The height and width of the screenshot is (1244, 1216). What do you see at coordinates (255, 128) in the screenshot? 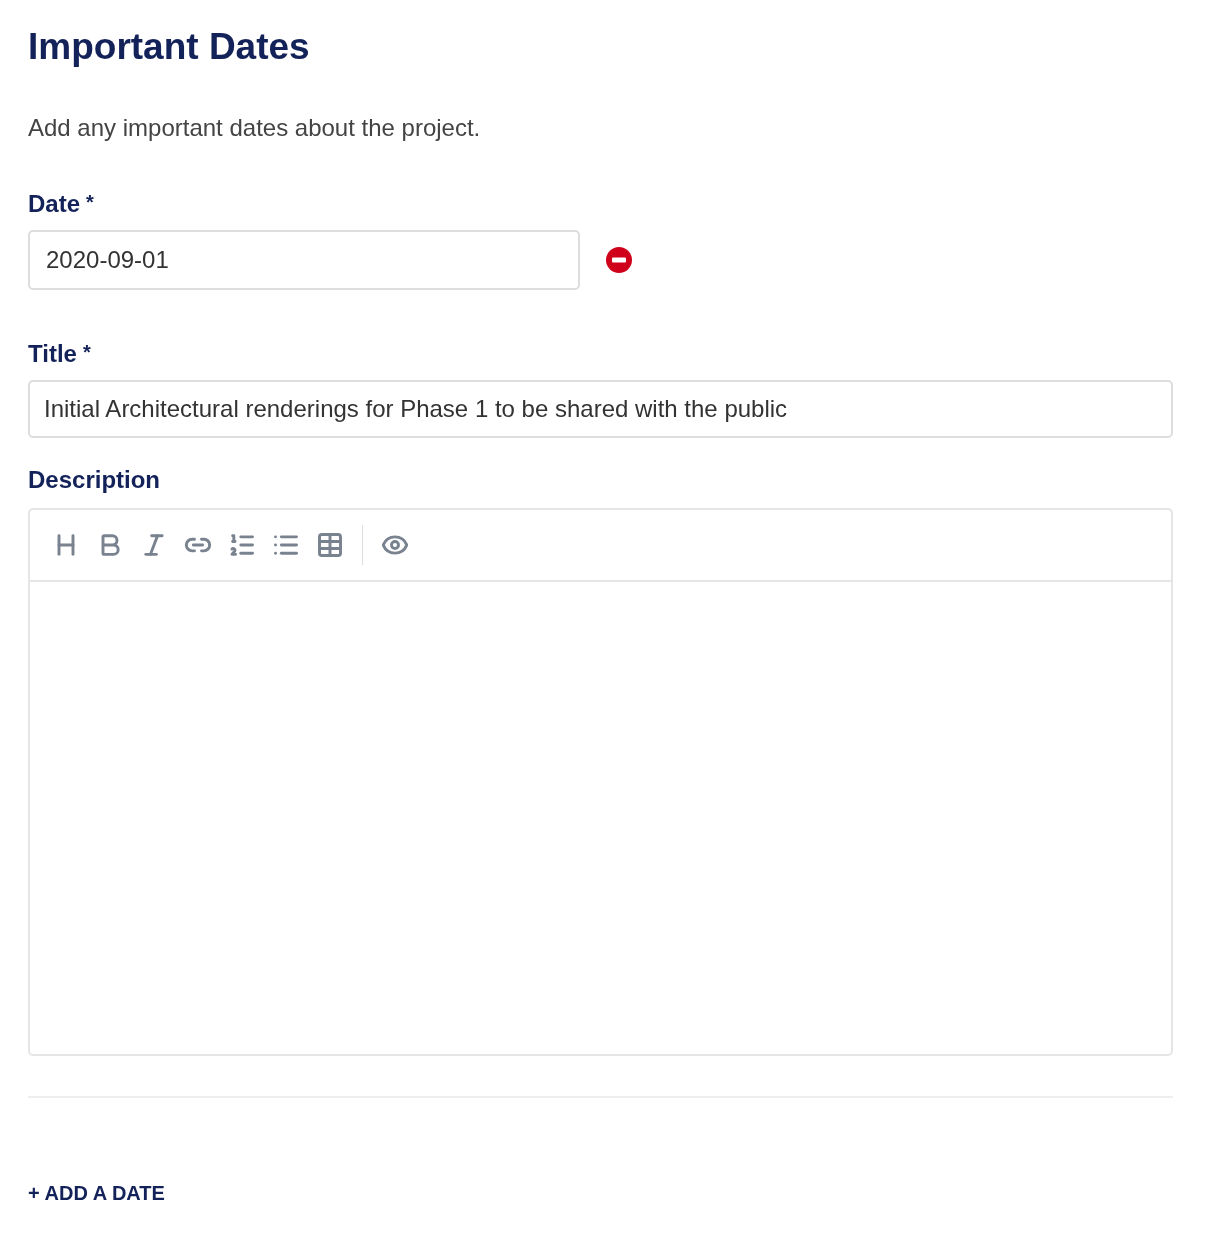
I see `intro-text: Add any important dates about the project.` at bounding box center [255, 128].